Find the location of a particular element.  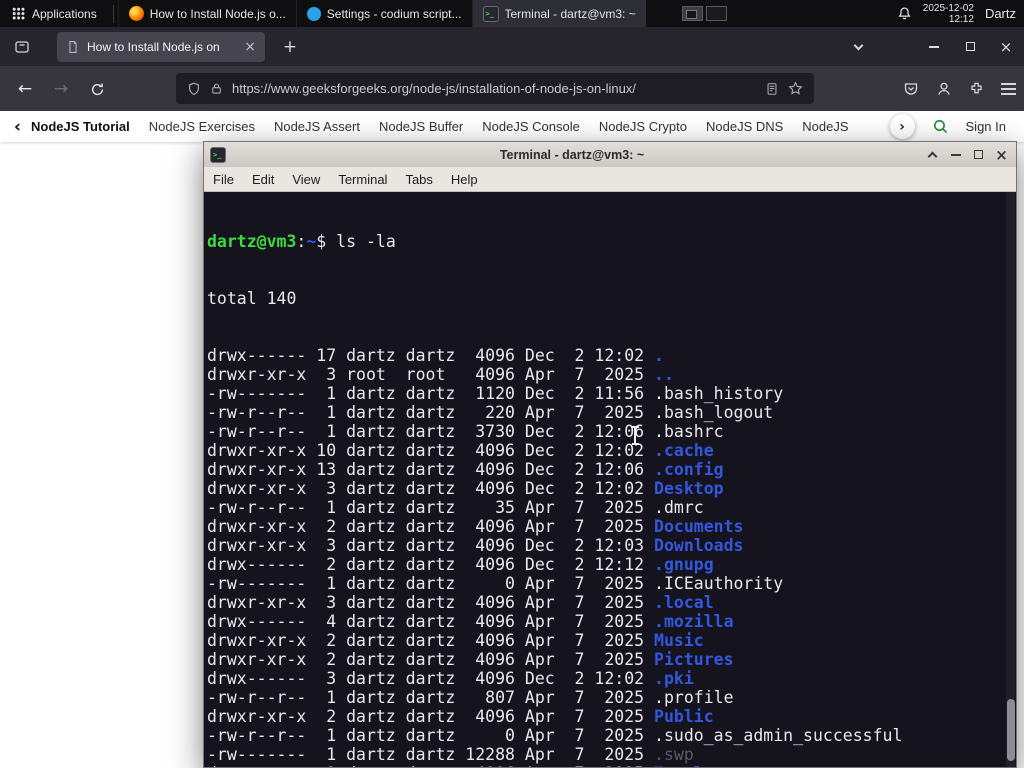

back-button: ← is located at coordinates (25, 89).